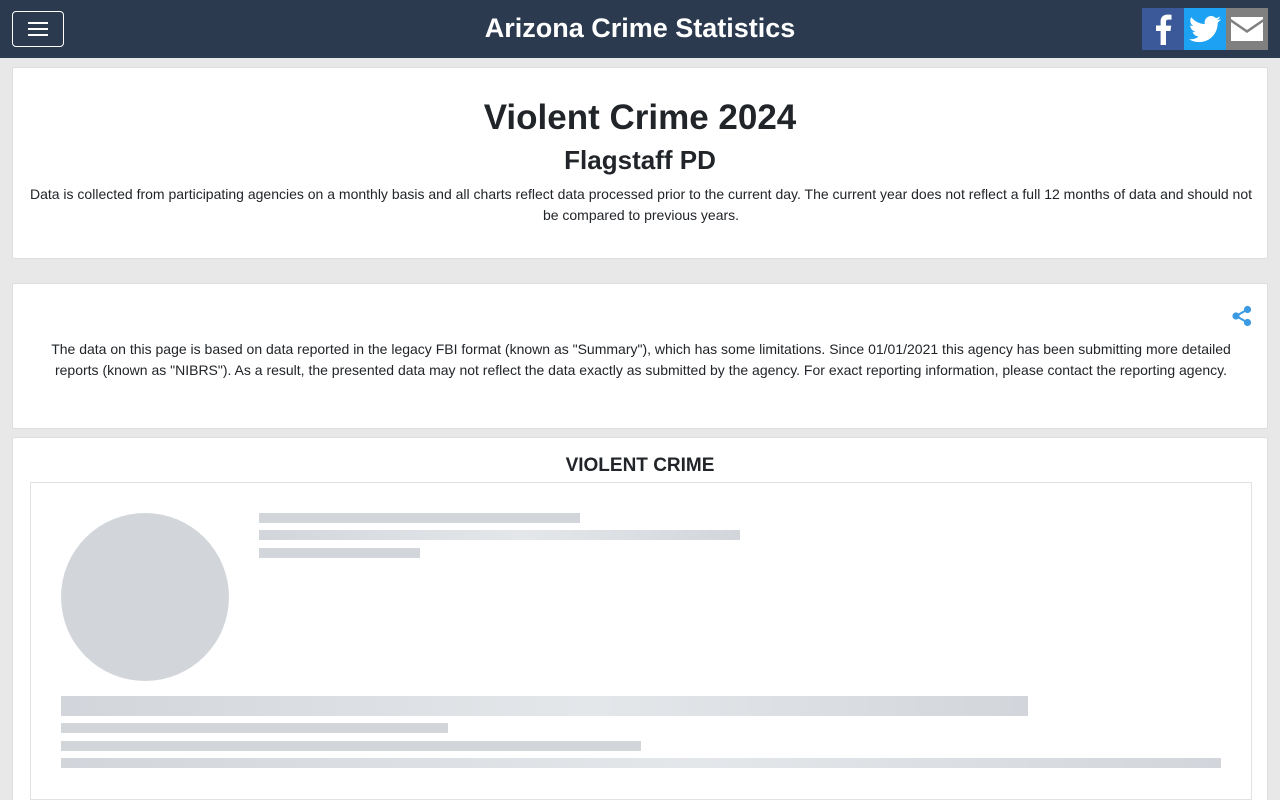  I want to click on email-share-button, so click(1247, 29).